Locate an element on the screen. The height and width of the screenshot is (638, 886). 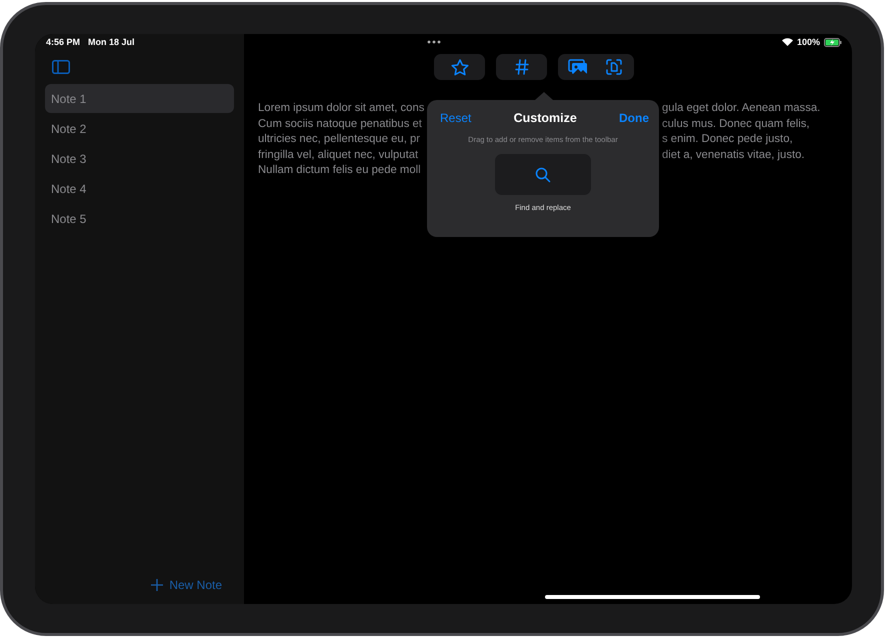
body-text-line: Lorem ipsum dolor sit amet, cons is located at coordinates (341, 108).